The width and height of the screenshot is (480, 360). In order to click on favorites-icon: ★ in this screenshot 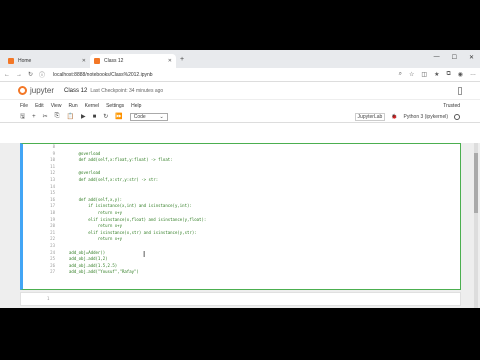, I will do `click(436, 74)`.